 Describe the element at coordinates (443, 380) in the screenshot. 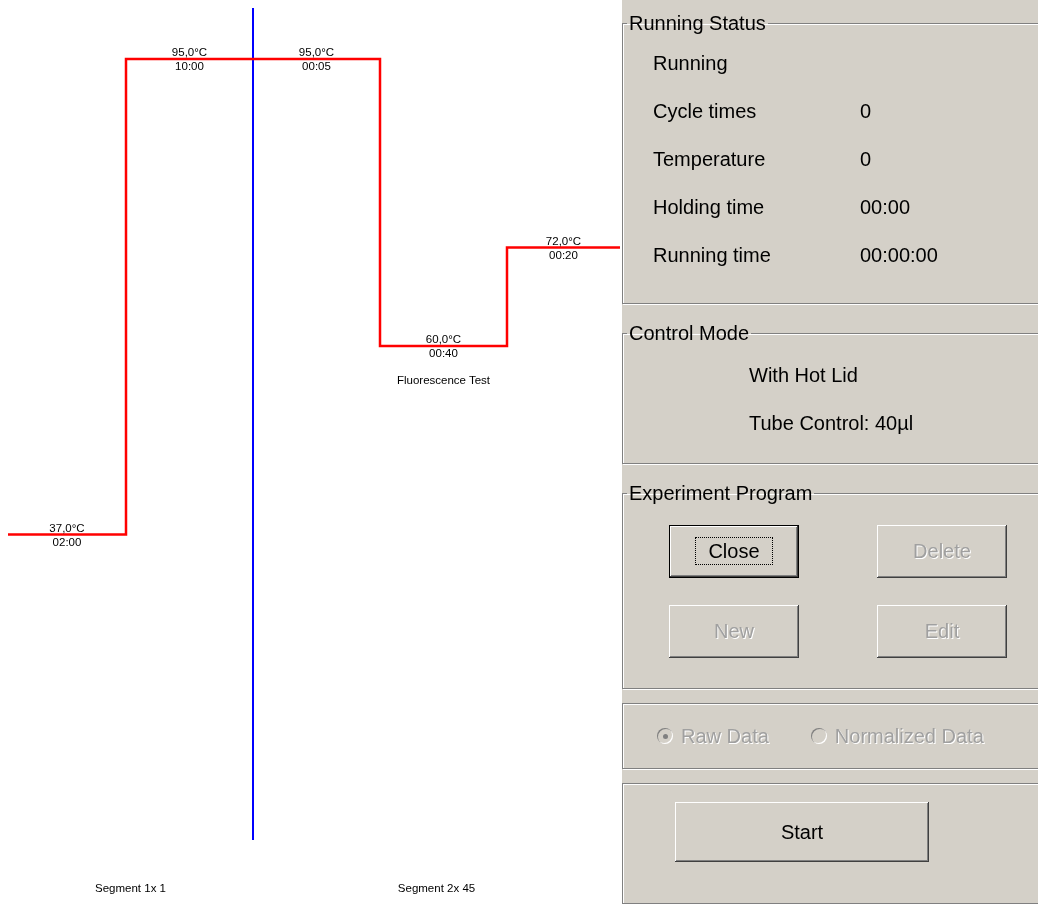

I see `step-note: Fluorescence Test` at that location.